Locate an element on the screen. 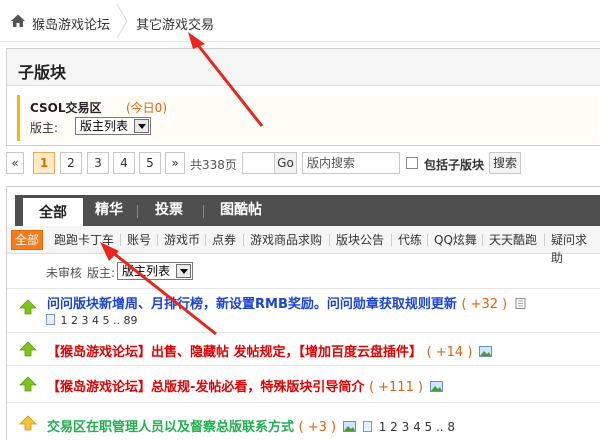 This screenshot has height=440, width=600. page-jump-input is located at coordinates (259, 163).